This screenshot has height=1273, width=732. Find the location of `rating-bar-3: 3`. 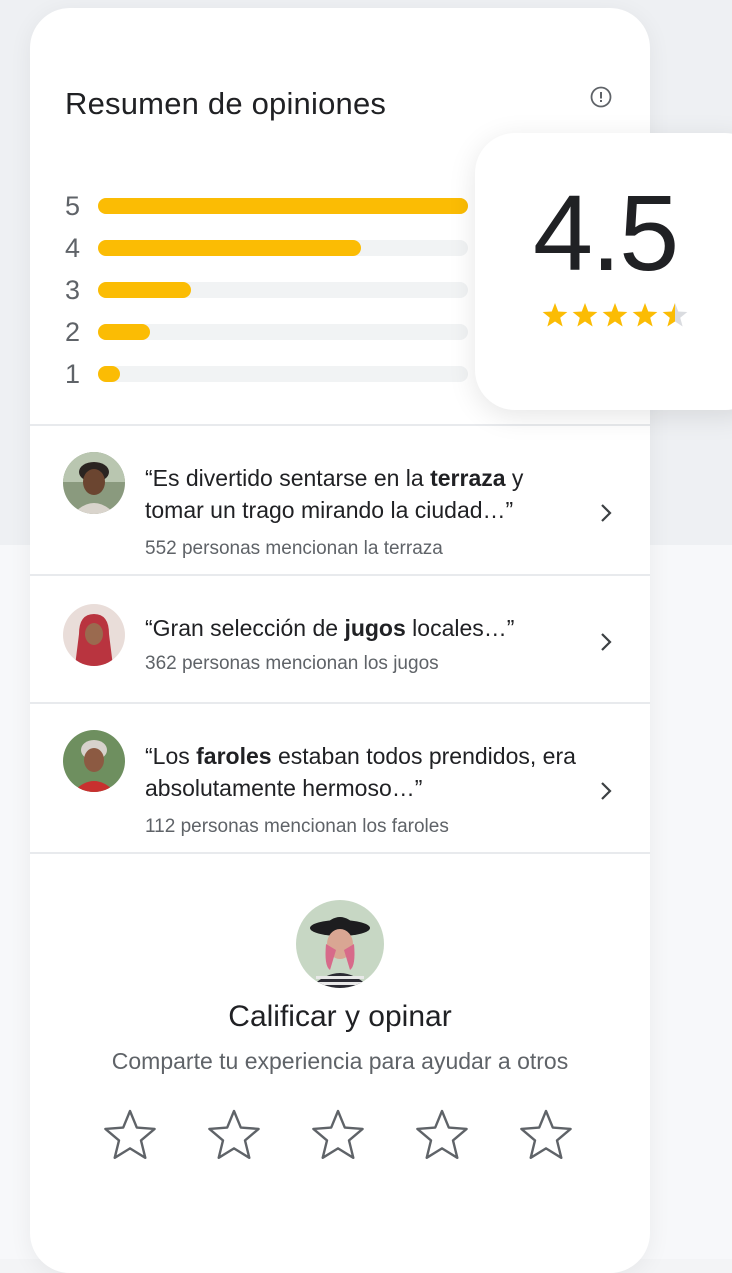

rating-bar-3: 3 is located at coordinates (275, 293).